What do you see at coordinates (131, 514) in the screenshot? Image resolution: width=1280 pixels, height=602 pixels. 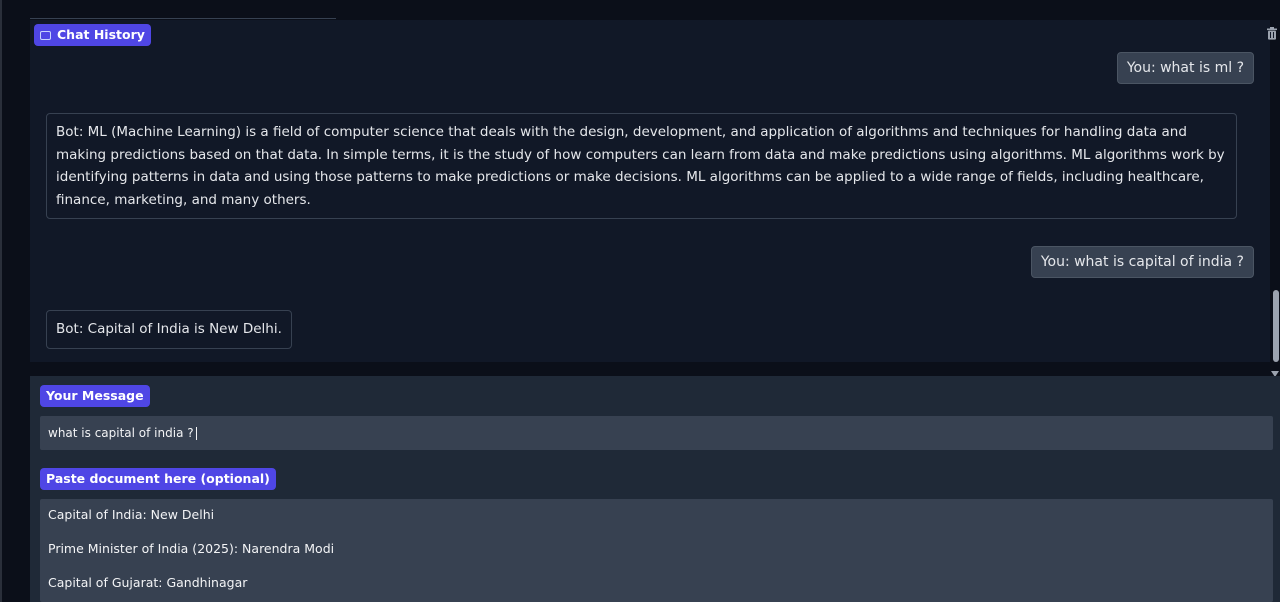 I see `document-line: Capital of India: New Delhi` at bounding box center [131, 514].